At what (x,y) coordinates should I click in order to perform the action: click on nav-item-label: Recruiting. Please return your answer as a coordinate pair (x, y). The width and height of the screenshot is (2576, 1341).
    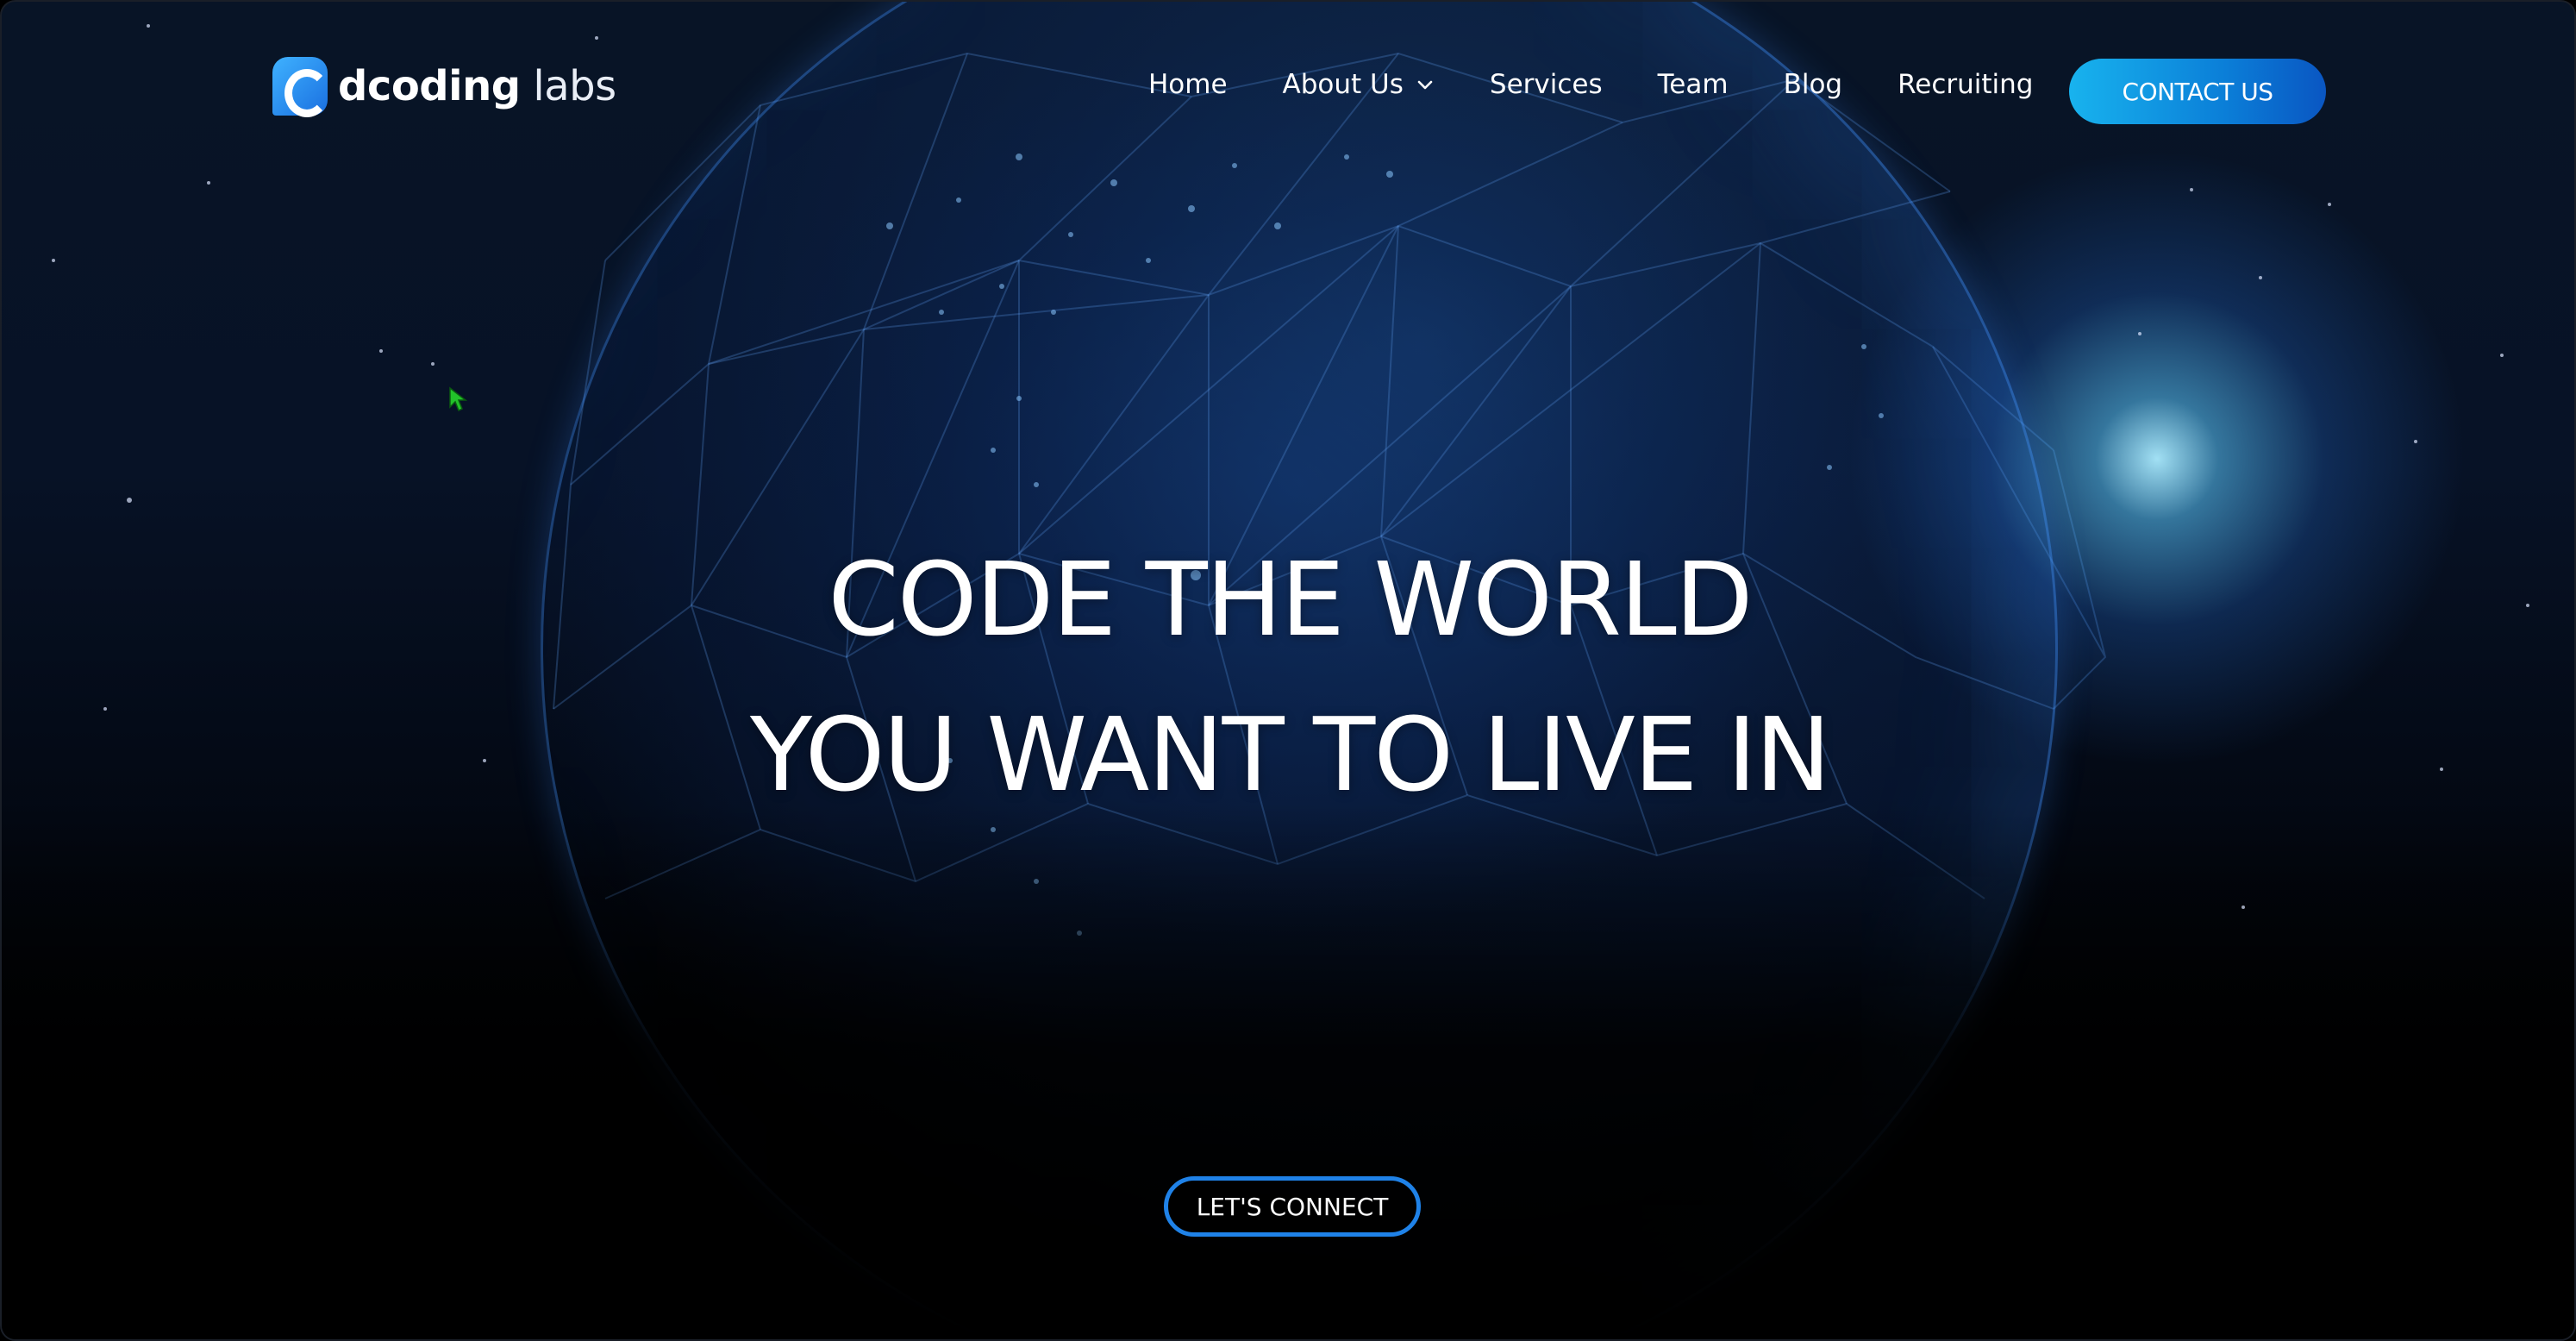
    Looking at the image, I should click on (1966, 84).